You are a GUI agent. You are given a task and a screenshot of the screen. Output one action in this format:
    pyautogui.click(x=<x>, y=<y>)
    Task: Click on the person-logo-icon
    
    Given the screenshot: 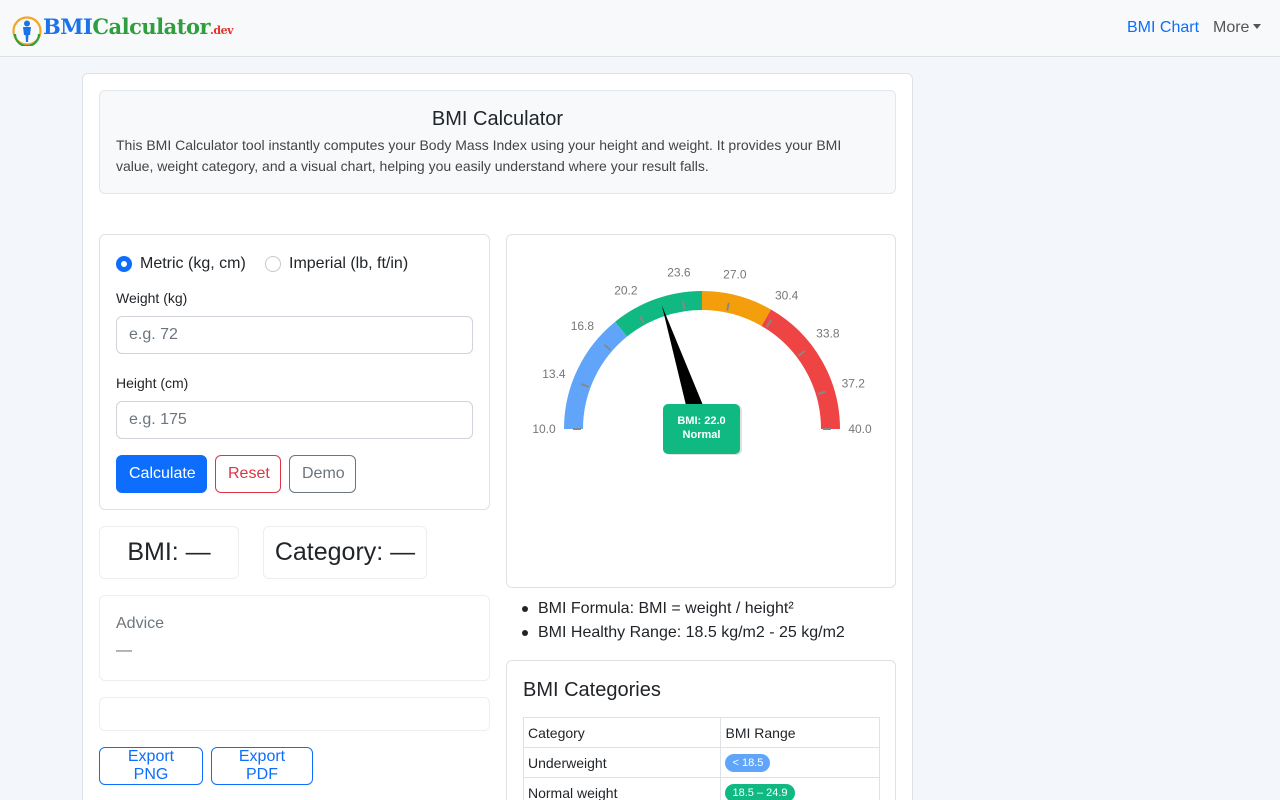 What is the action you would take?
    pyautogui.click(x=27, y=31)
    